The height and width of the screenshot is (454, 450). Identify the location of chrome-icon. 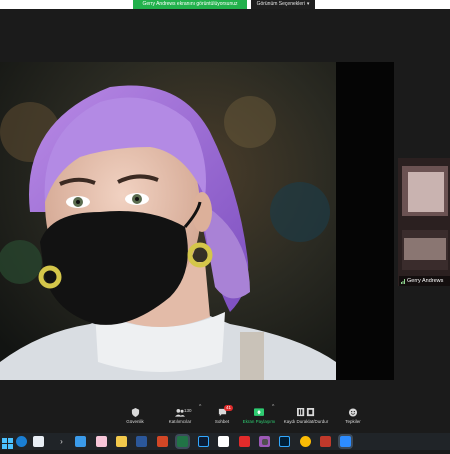
(305, 441).